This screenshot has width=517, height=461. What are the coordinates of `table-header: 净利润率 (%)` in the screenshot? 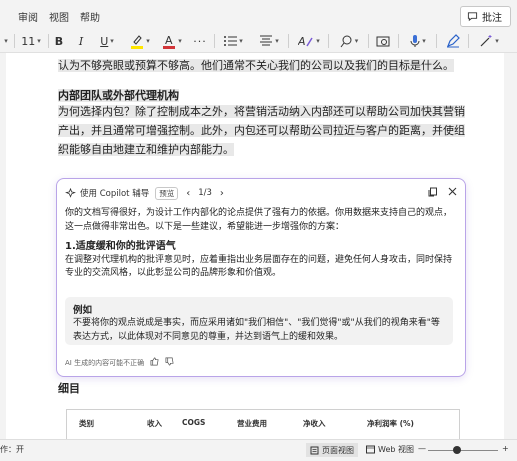 It's located at (390, 423).